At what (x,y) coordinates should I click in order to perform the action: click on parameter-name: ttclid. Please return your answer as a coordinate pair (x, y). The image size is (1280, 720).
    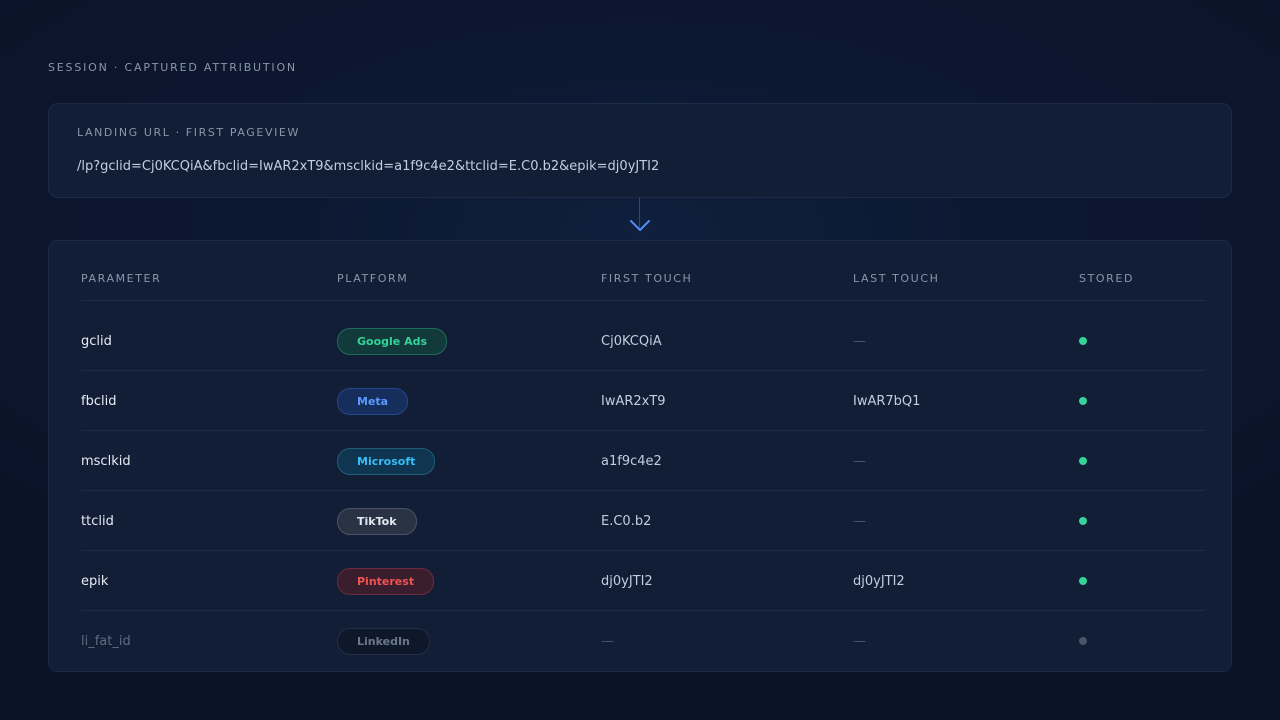
    Looking at the image, I should click on (97, 521).